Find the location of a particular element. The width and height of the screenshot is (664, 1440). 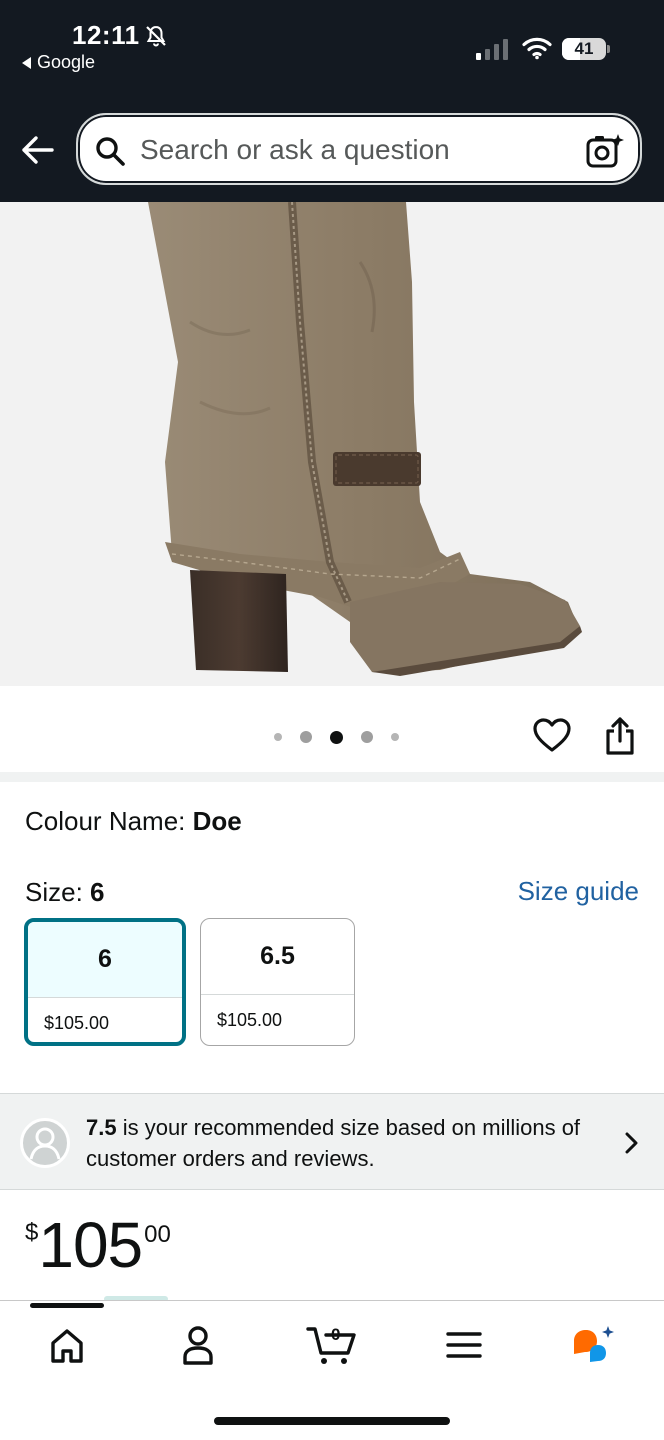

price-currency: $ is located at coordinates (32, 1232).